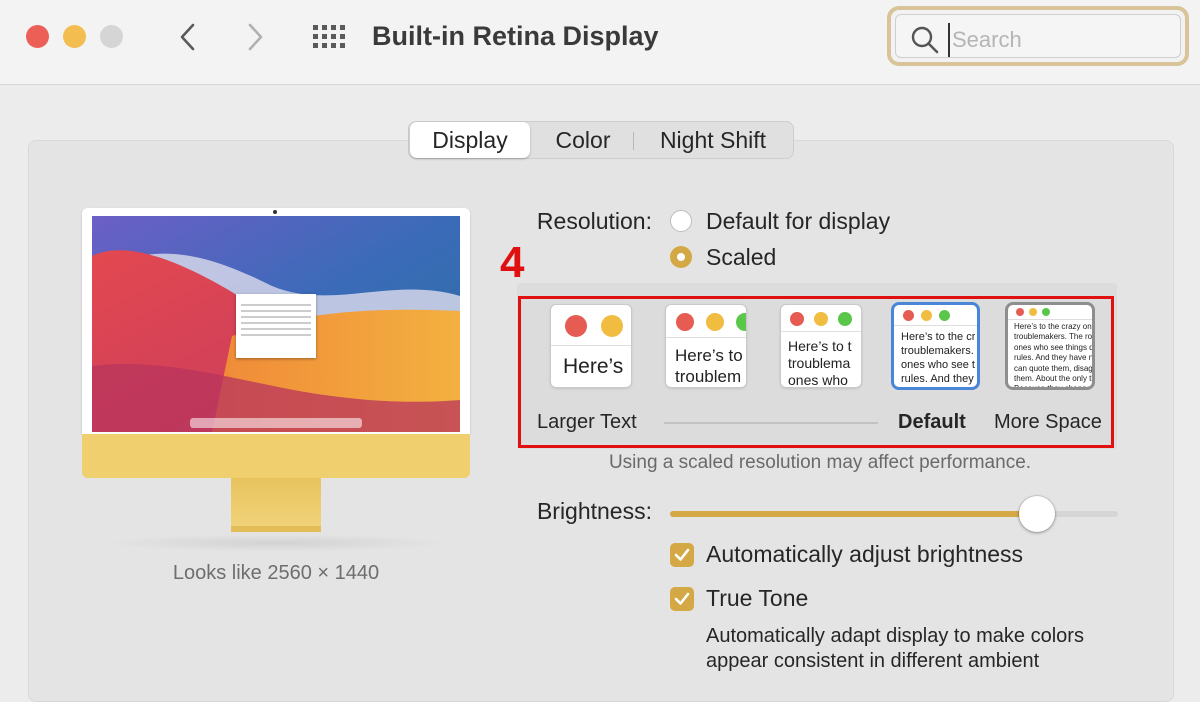  I want to click on chevron-left-icon, so click(187, 37).